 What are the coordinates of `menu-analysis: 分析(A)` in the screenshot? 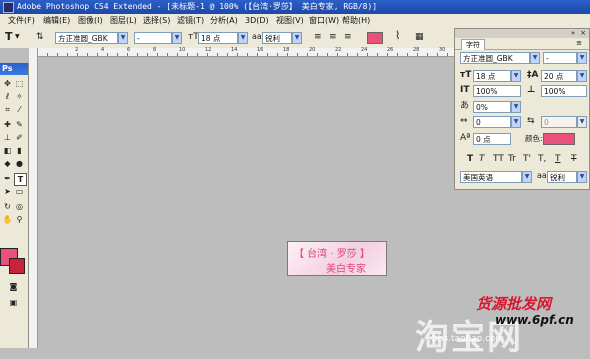 It's located at (224, 20).